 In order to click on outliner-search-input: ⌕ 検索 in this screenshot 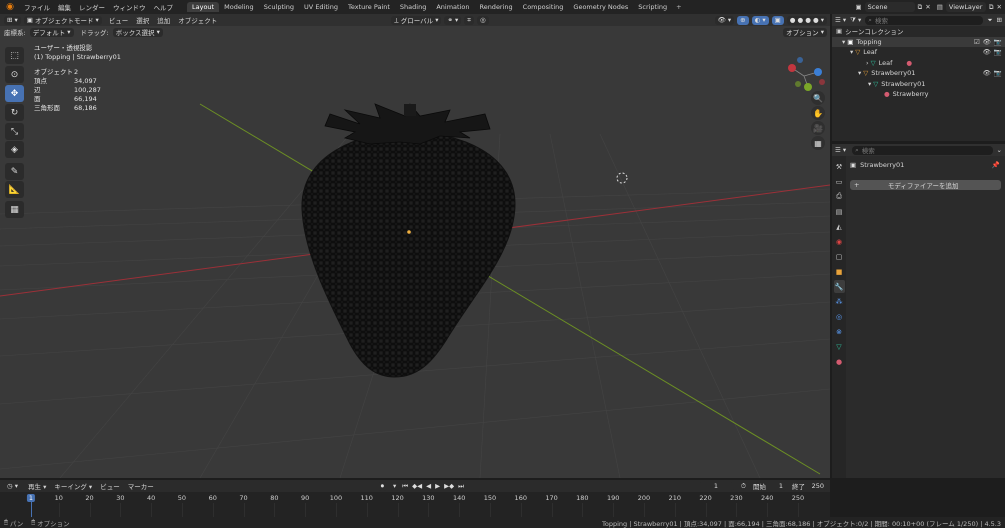, I will do `click(924, 20)`.